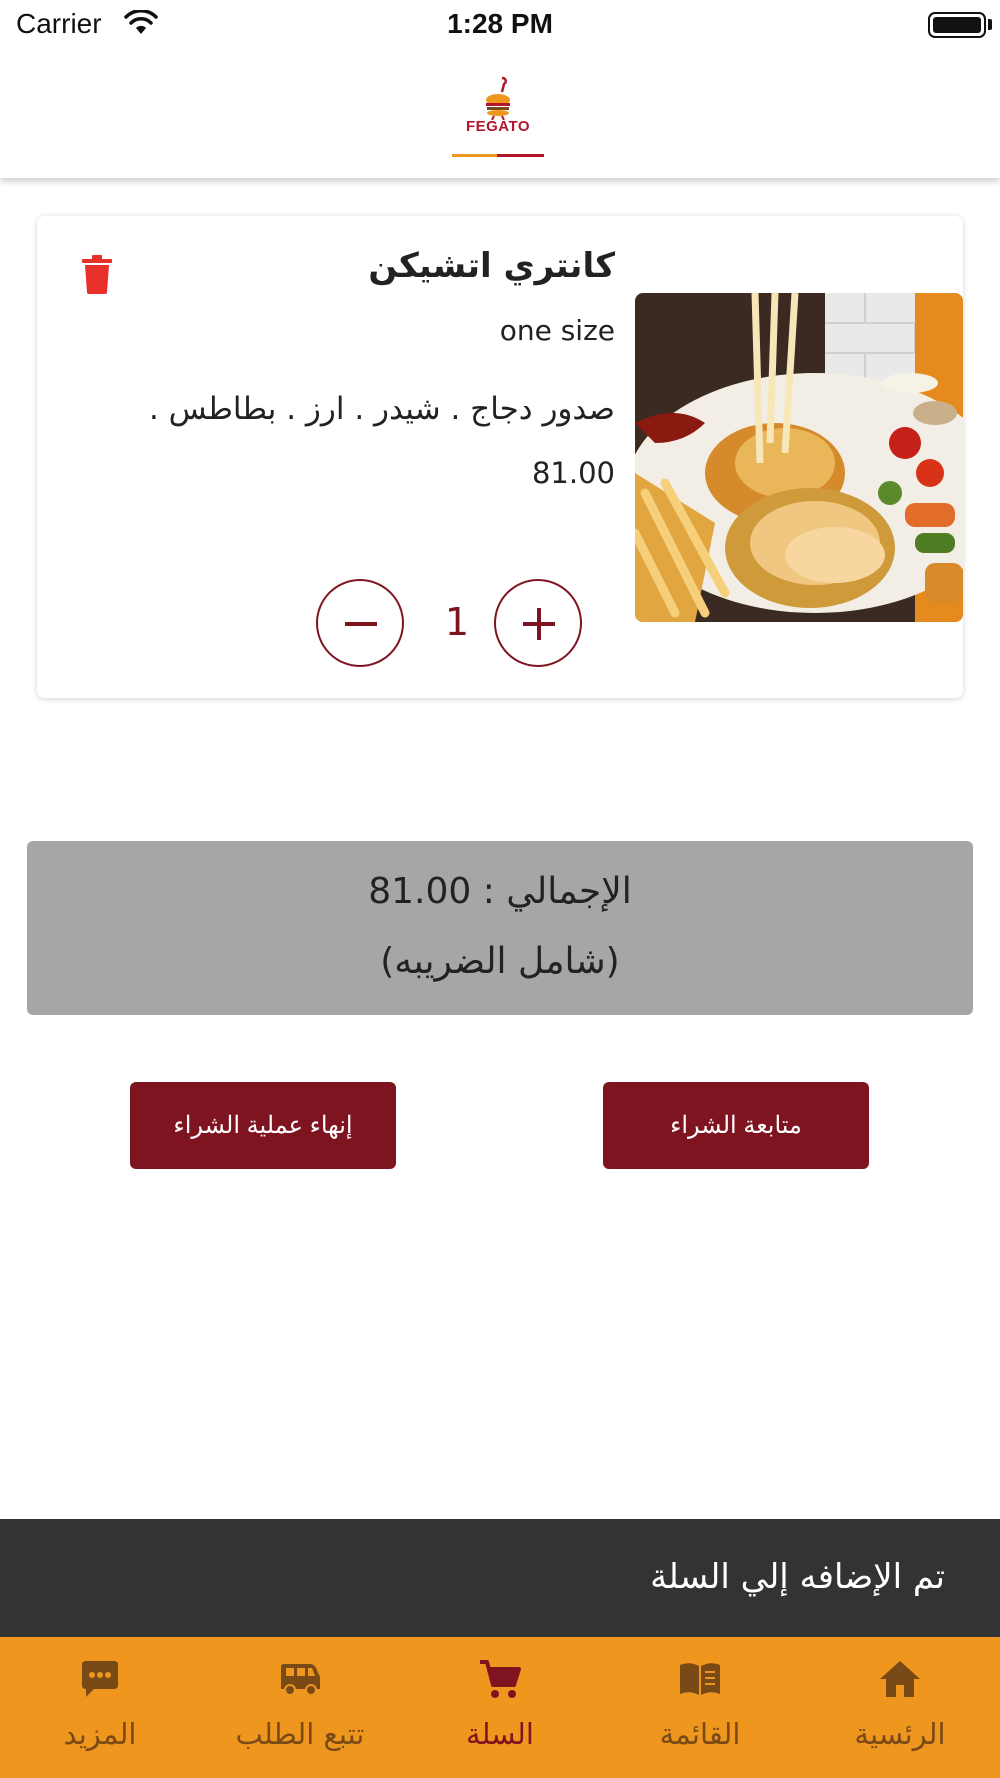 The image size is (1000, 1778). I want to click on cart-icon, so click(500, 1679).